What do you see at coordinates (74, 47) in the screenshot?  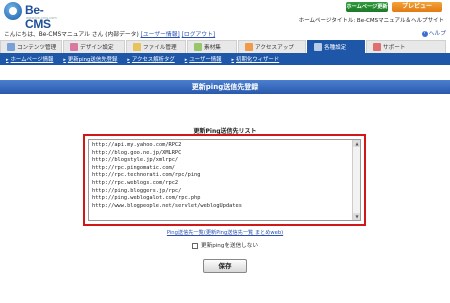 I see `design-icon` at bounding box center [74, 47].